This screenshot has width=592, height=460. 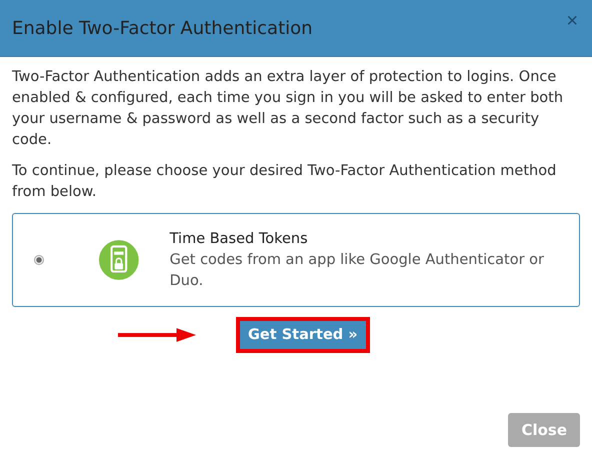 What do you see at coordinates (357, 270) in the screenshot?
I see `method-description: Get codes from an app like Google Authenticator or Duo.` at bounding box center [357, 270].